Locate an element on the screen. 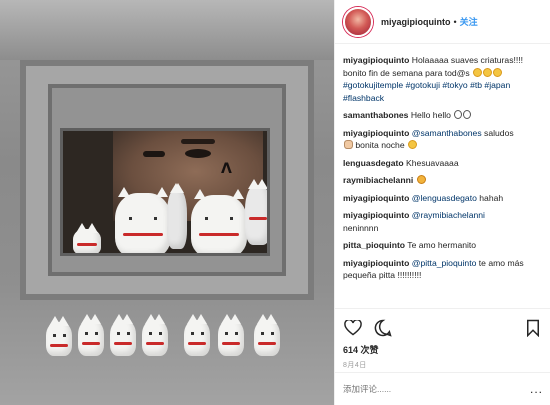  comment-username: pitta_pioquinto is located at coordinates (374, 245).